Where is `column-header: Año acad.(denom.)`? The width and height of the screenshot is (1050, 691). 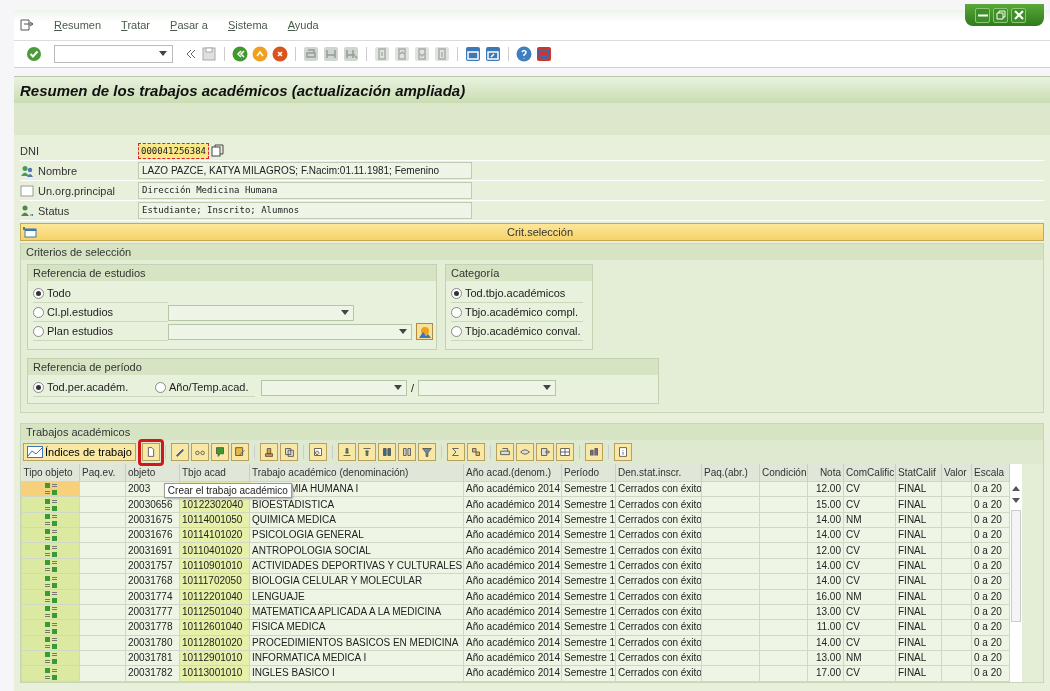
column-header: Año acad.(denom.) is located at coordinates (512, 473).